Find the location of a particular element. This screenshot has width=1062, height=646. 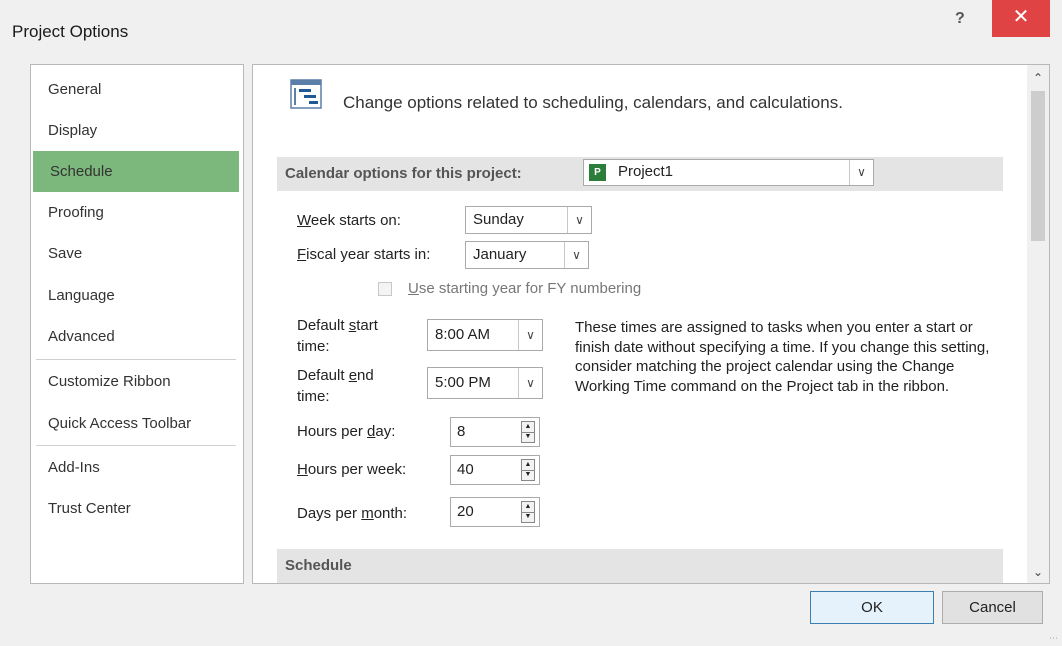

schedule-options-icon is located at coordinates (306, 94).